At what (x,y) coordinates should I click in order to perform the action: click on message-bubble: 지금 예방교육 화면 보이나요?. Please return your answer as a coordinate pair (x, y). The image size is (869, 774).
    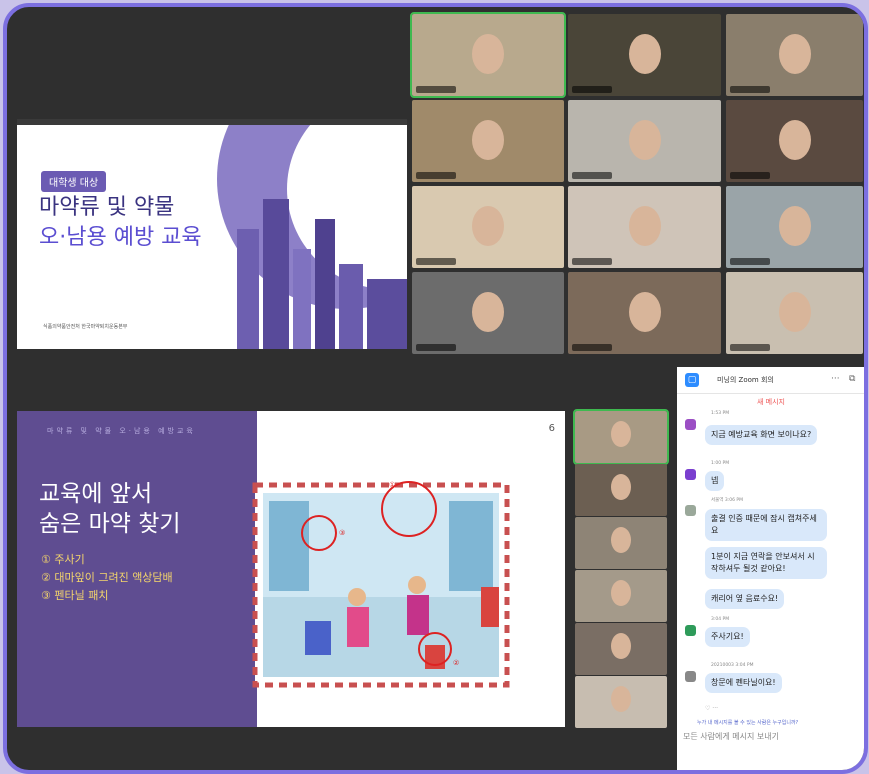
    Looking at the image, I should click on (761, 435).